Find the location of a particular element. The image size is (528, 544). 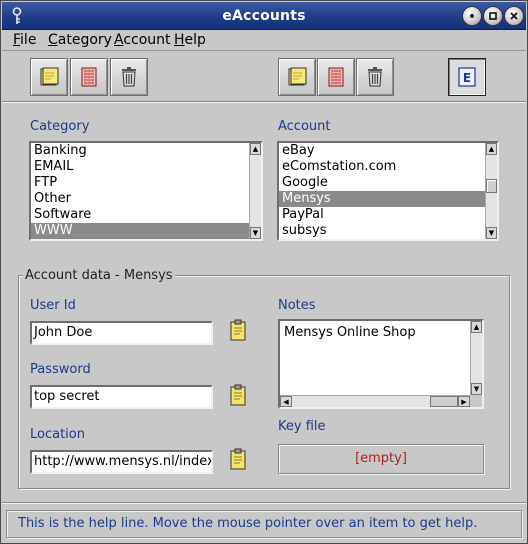

menu-help: Help is located at coordinates (190, 40).